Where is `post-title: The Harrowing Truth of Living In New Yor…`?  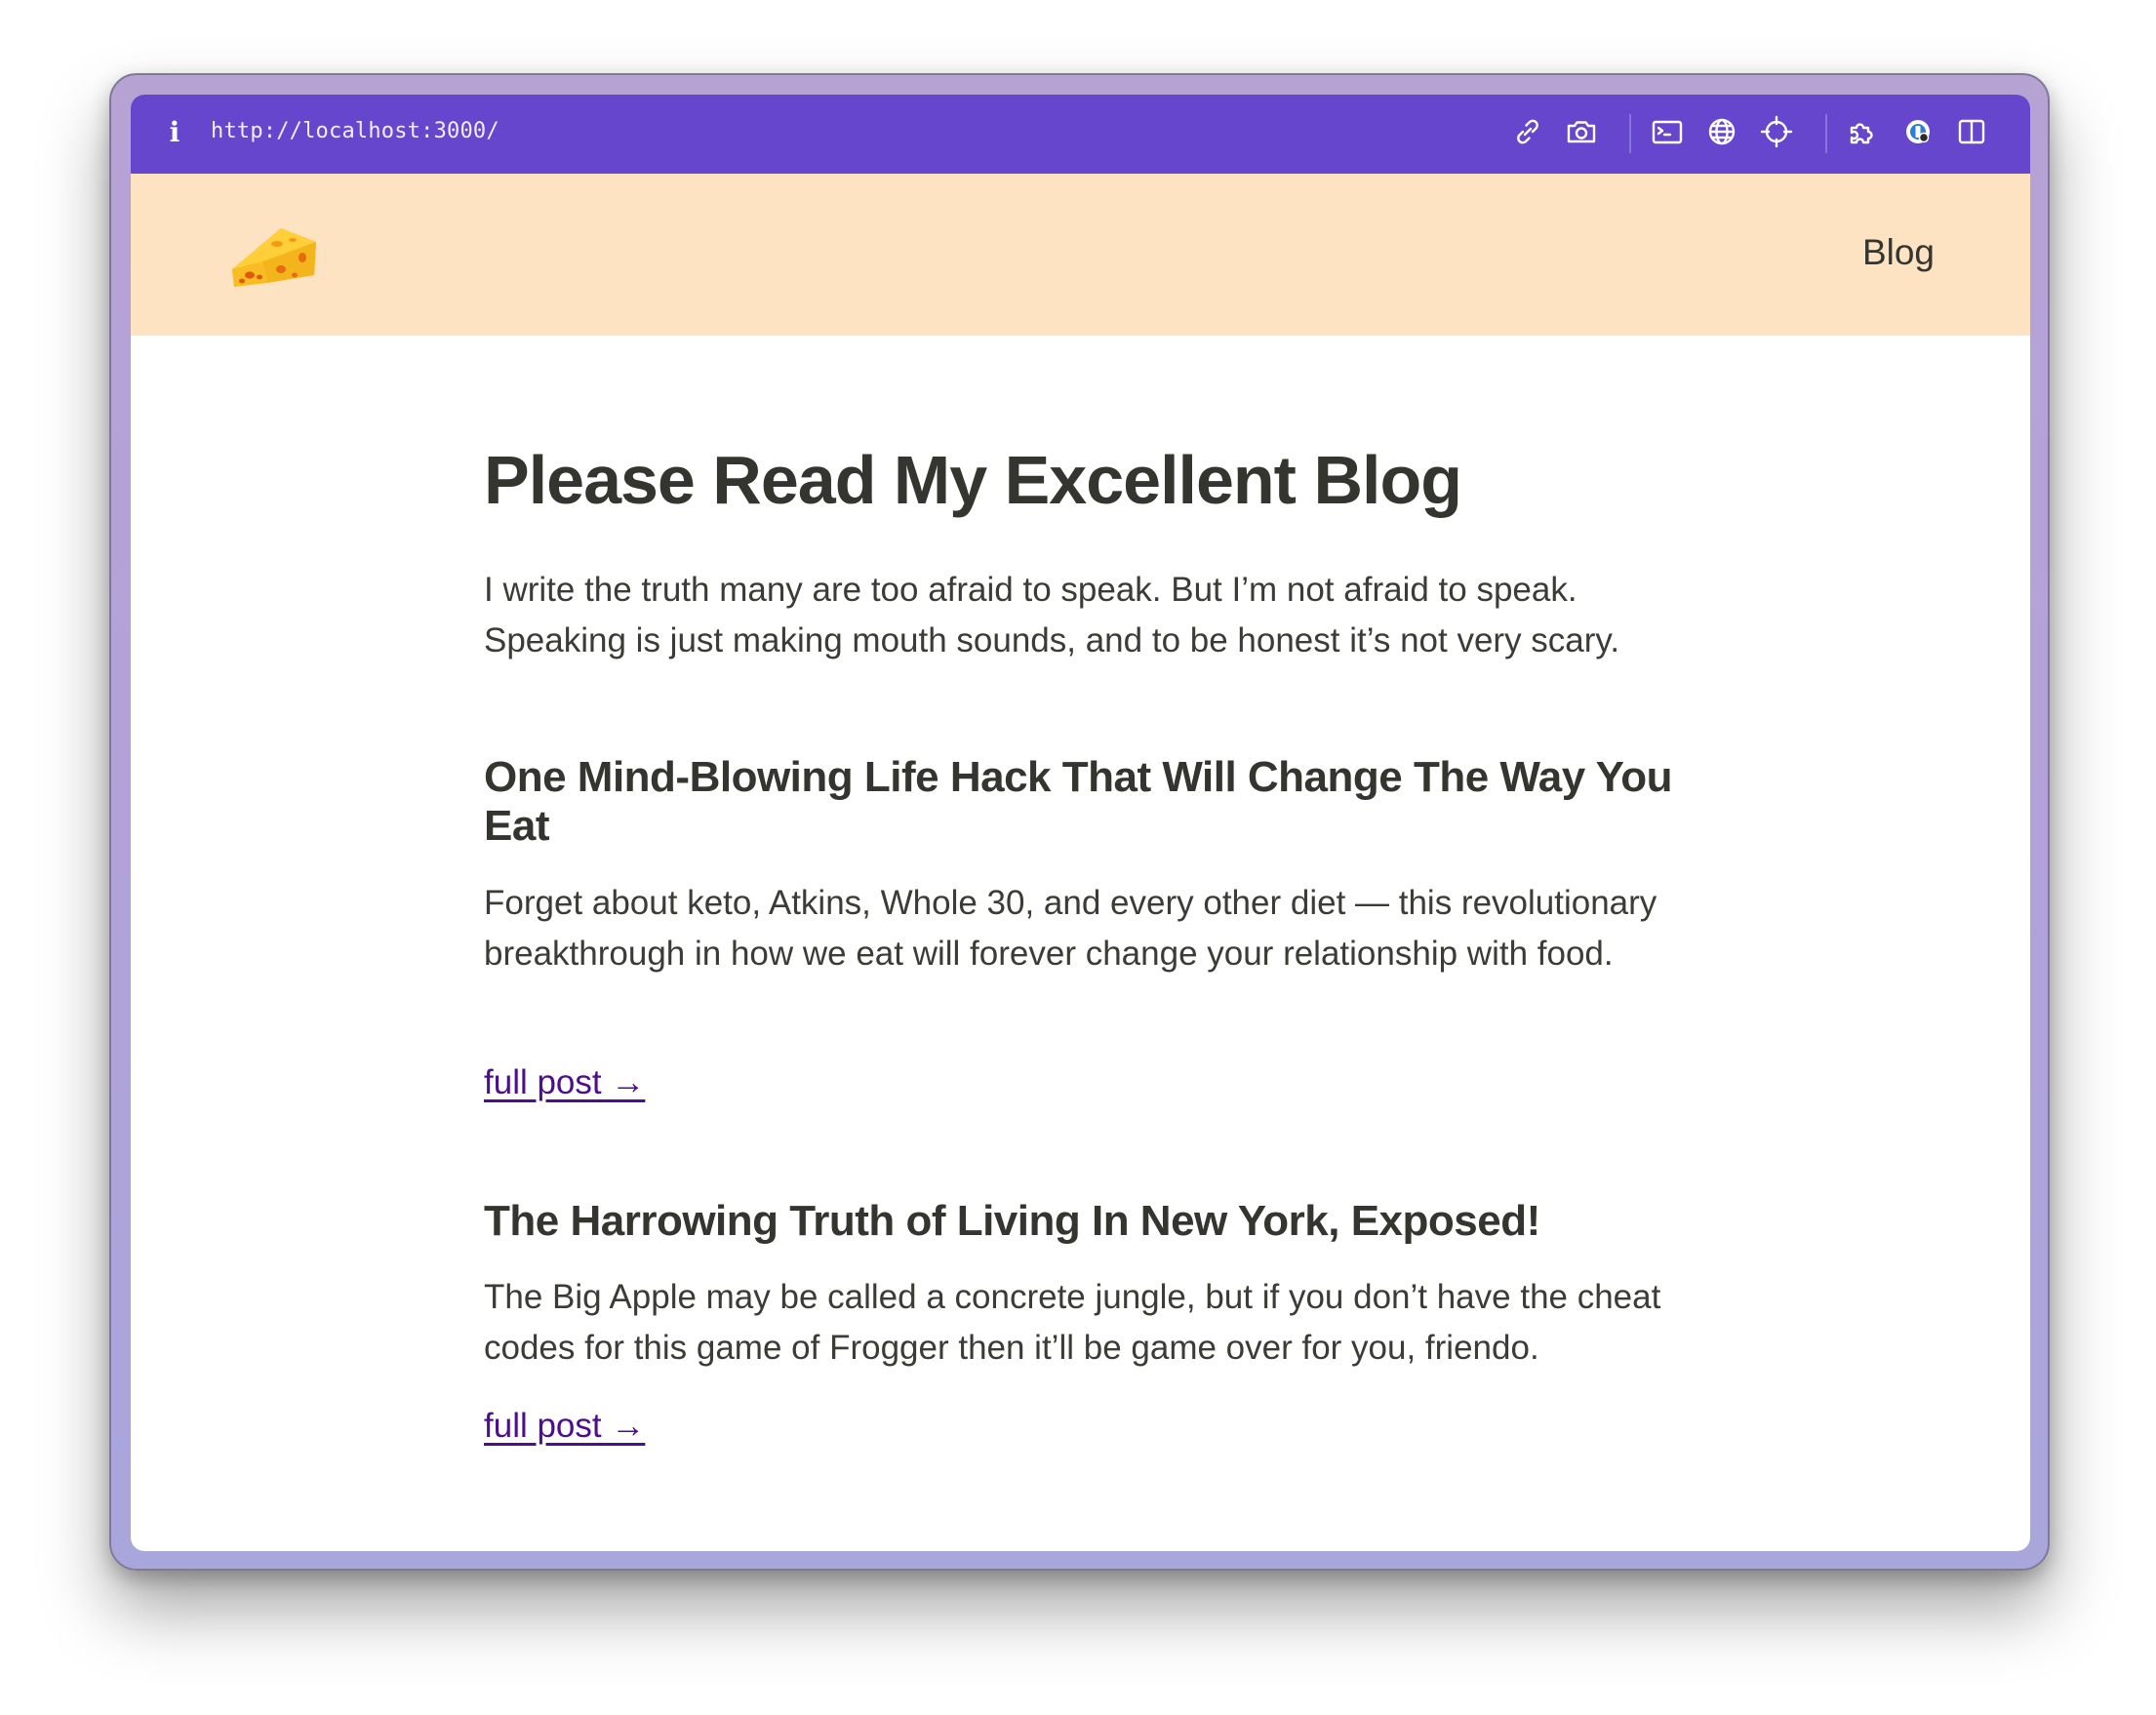
post-title: The Harrowing Truth of Living In New Yor… is located at coordinates (1084, 1221).